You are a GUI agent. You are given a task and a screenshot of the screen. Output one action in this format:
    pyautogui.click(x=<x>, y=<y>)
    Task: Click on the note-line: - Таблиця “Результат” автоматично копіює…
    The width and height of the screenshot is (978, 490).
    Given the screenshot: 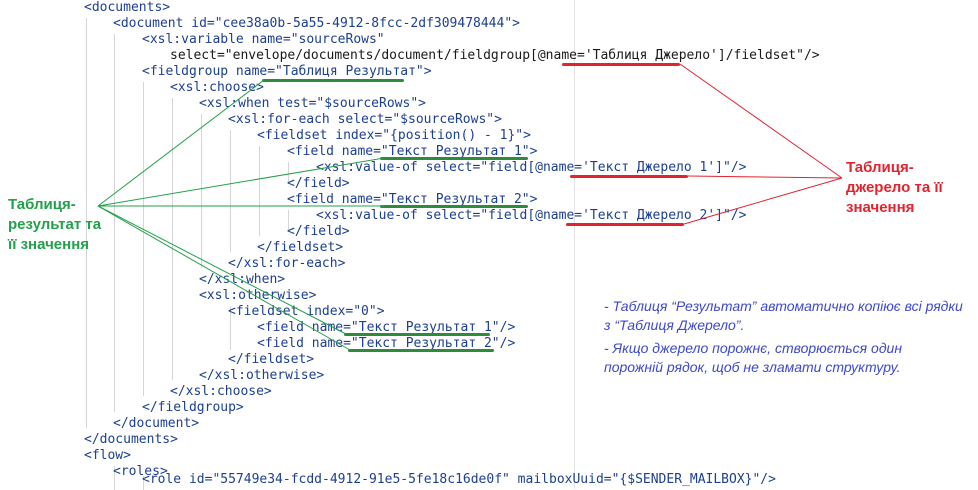 What is the action you would take?
    pyautogui.click(x=783, y=315)
    